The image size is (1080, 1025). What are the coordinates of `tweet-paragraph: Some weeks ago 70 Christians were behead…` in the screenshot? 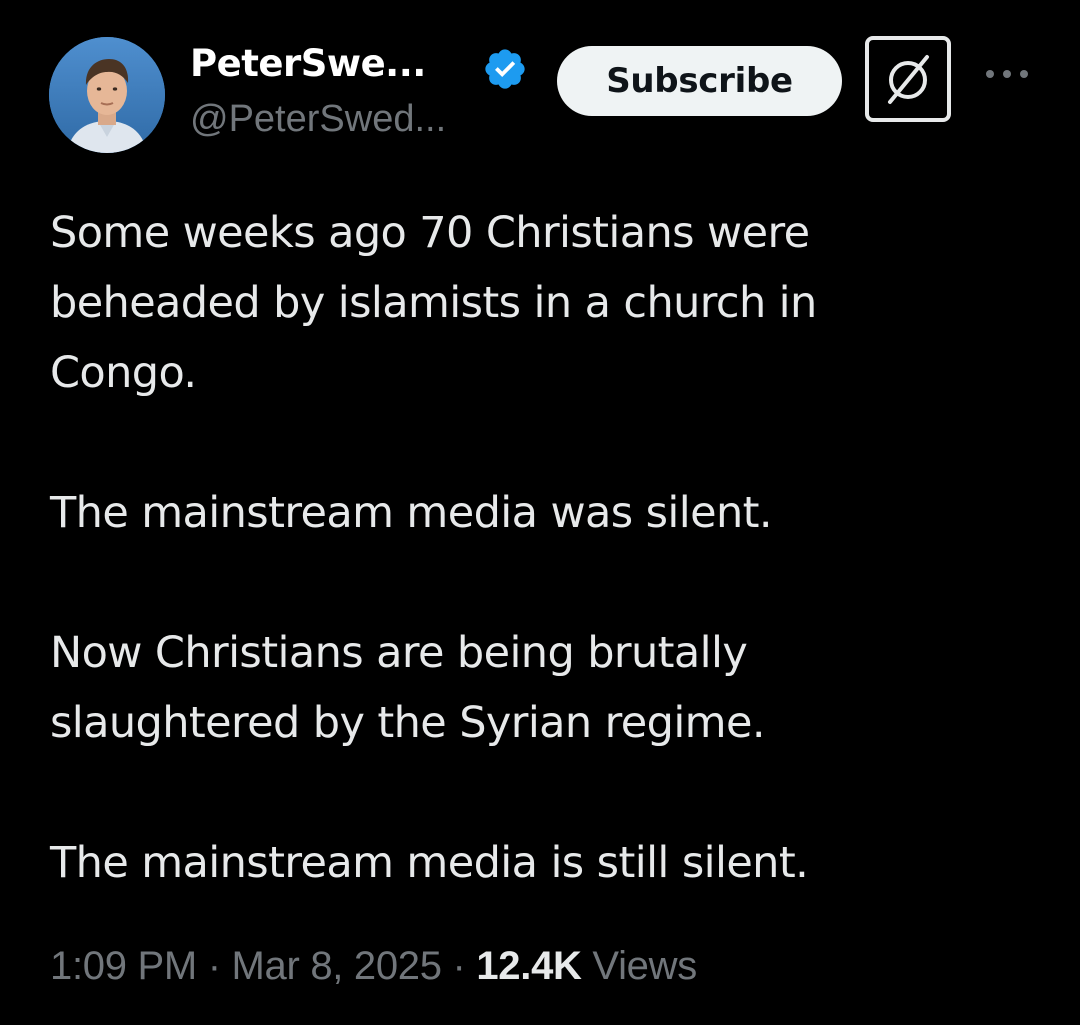 It's located at (433, 303).